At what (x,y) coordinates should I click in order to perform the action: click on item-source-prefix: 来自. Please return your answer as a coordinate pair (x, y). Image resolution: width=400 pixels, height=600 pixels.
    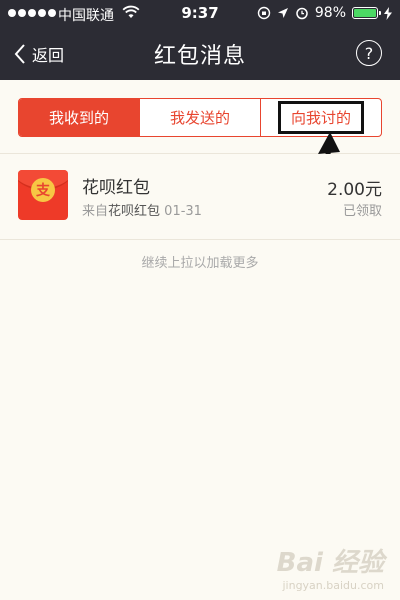
    Looking at the image, I should click on (95, 211).